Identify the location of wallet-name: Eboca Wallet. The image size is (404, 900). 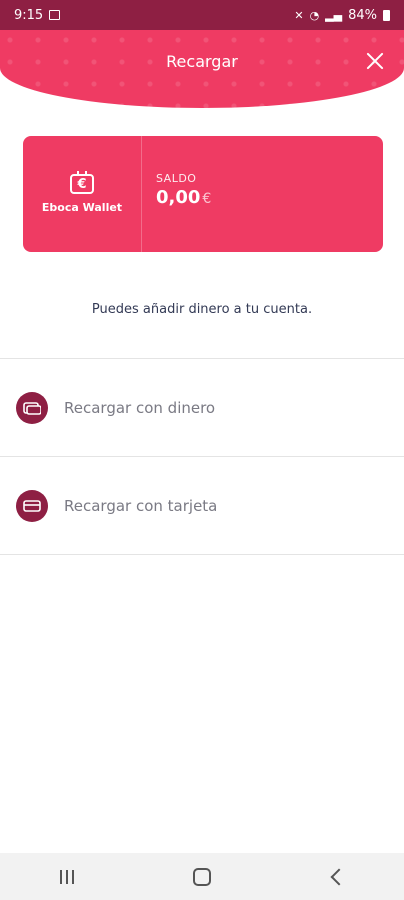
(82, 207).